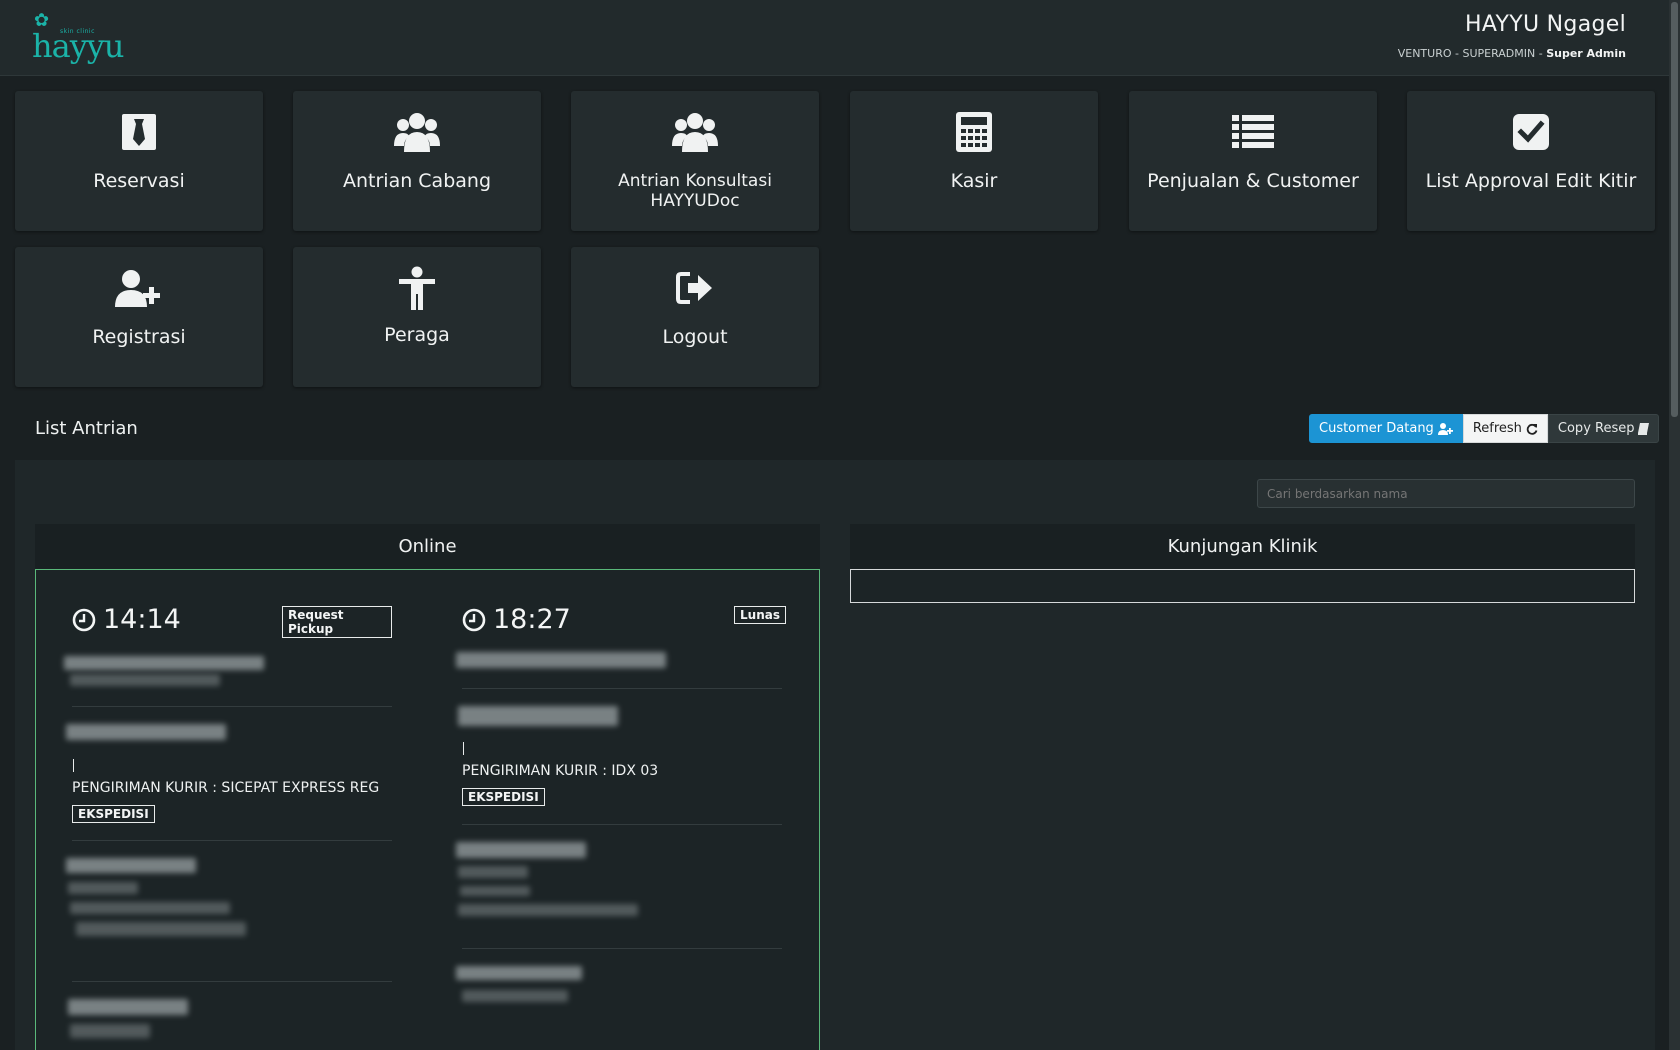 The height and width of the screenshot is (1050, 1680). I want to click on book-icon, so click(1644, 428).